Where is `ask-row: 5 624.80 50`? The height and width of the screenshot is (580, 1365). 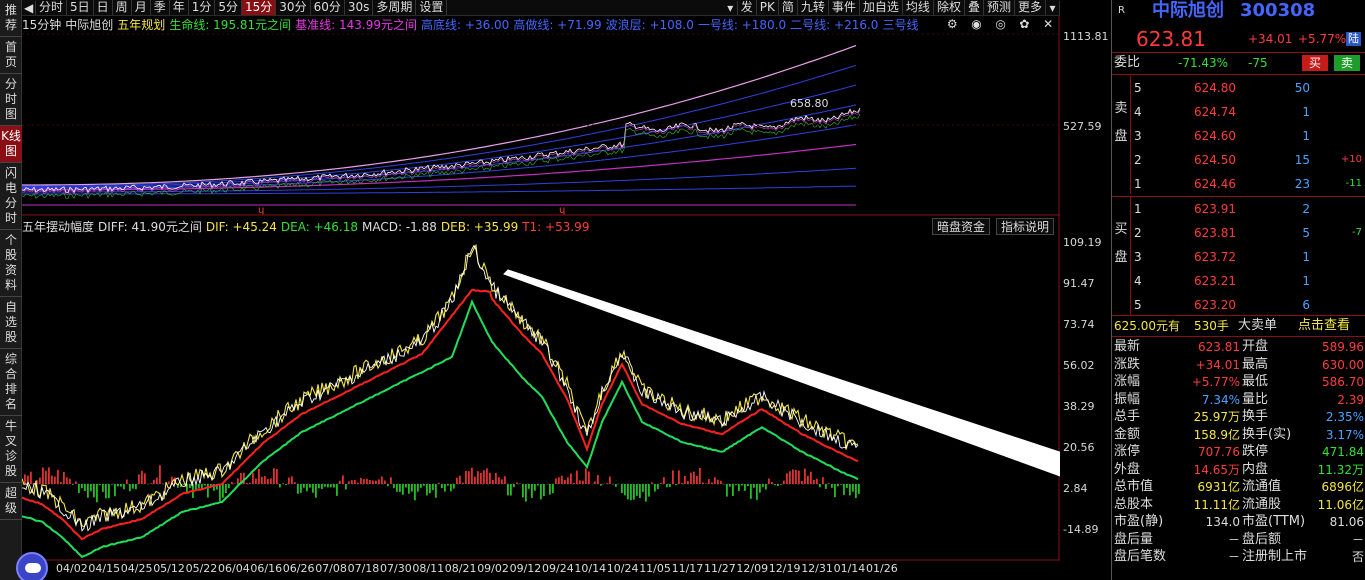
ask-row: 5 624.80 50 is located at coordinates (1238, 88).